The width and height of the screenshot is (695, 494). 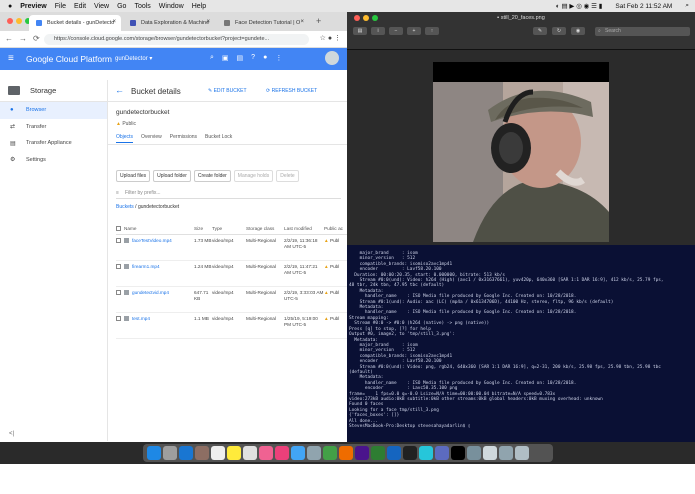 What do you see at coordinates (159, 273) in the screenshot?
I see `object-name-link: firearm1.mp4` at bounding box center [159, 273].